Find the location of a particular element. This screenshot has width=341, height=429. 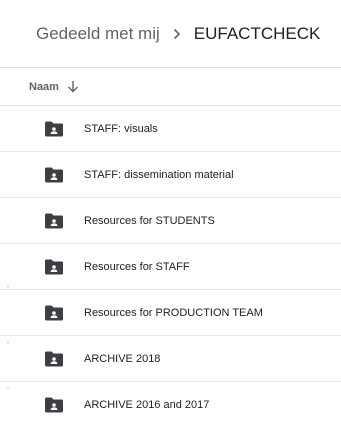

file-name: ARCHIVE 2018 is located at coordinates (122, 358).